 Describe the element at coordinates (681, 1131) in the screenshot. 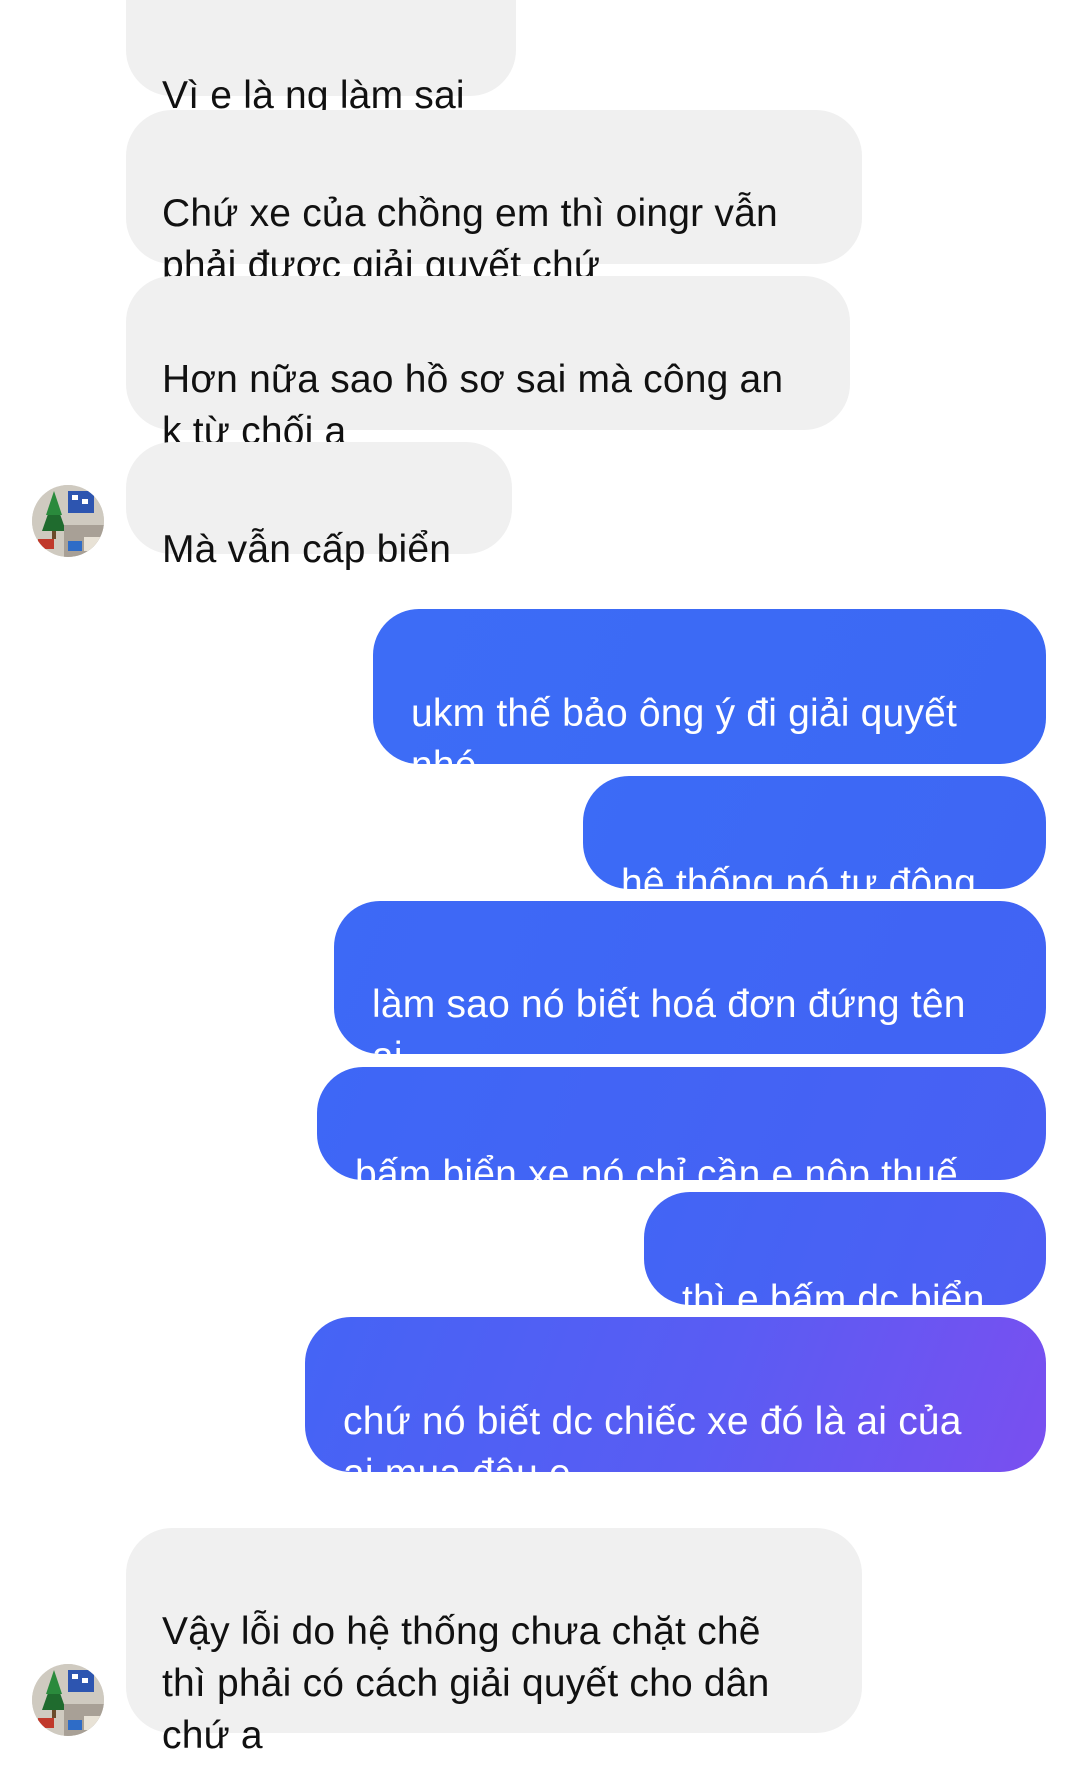

I see `outgoing-message: bấm biển xe nó chỉ cần e nộp thuế` at that location.